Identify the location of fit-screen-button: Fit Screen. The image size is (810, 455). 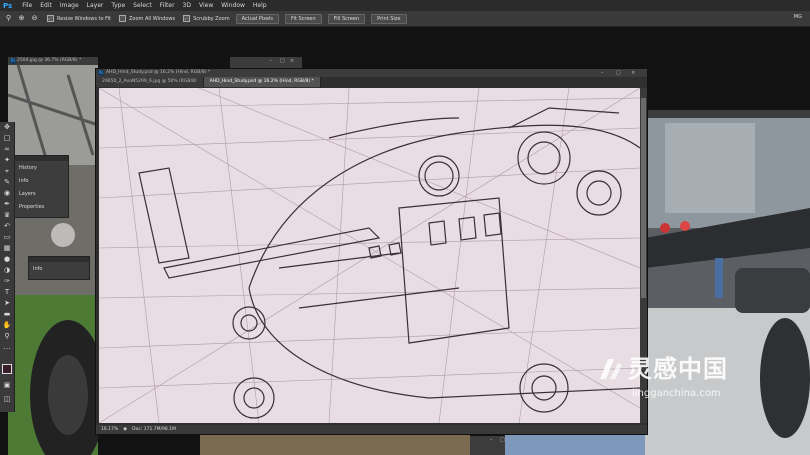
(303, 18).